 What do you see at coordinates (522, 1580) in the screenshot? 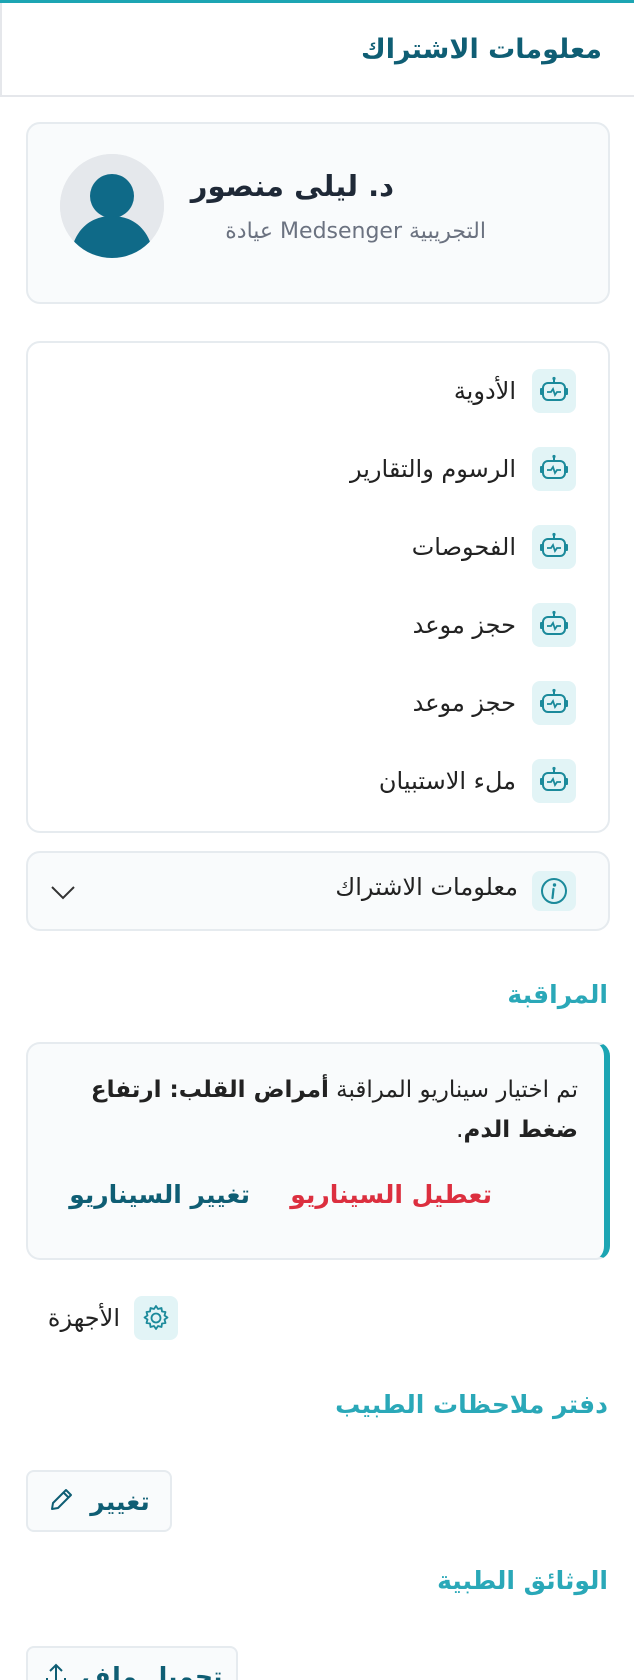
I see `medical-documents-title: الوثائق الطبية` at bounding box center [522, 1580].